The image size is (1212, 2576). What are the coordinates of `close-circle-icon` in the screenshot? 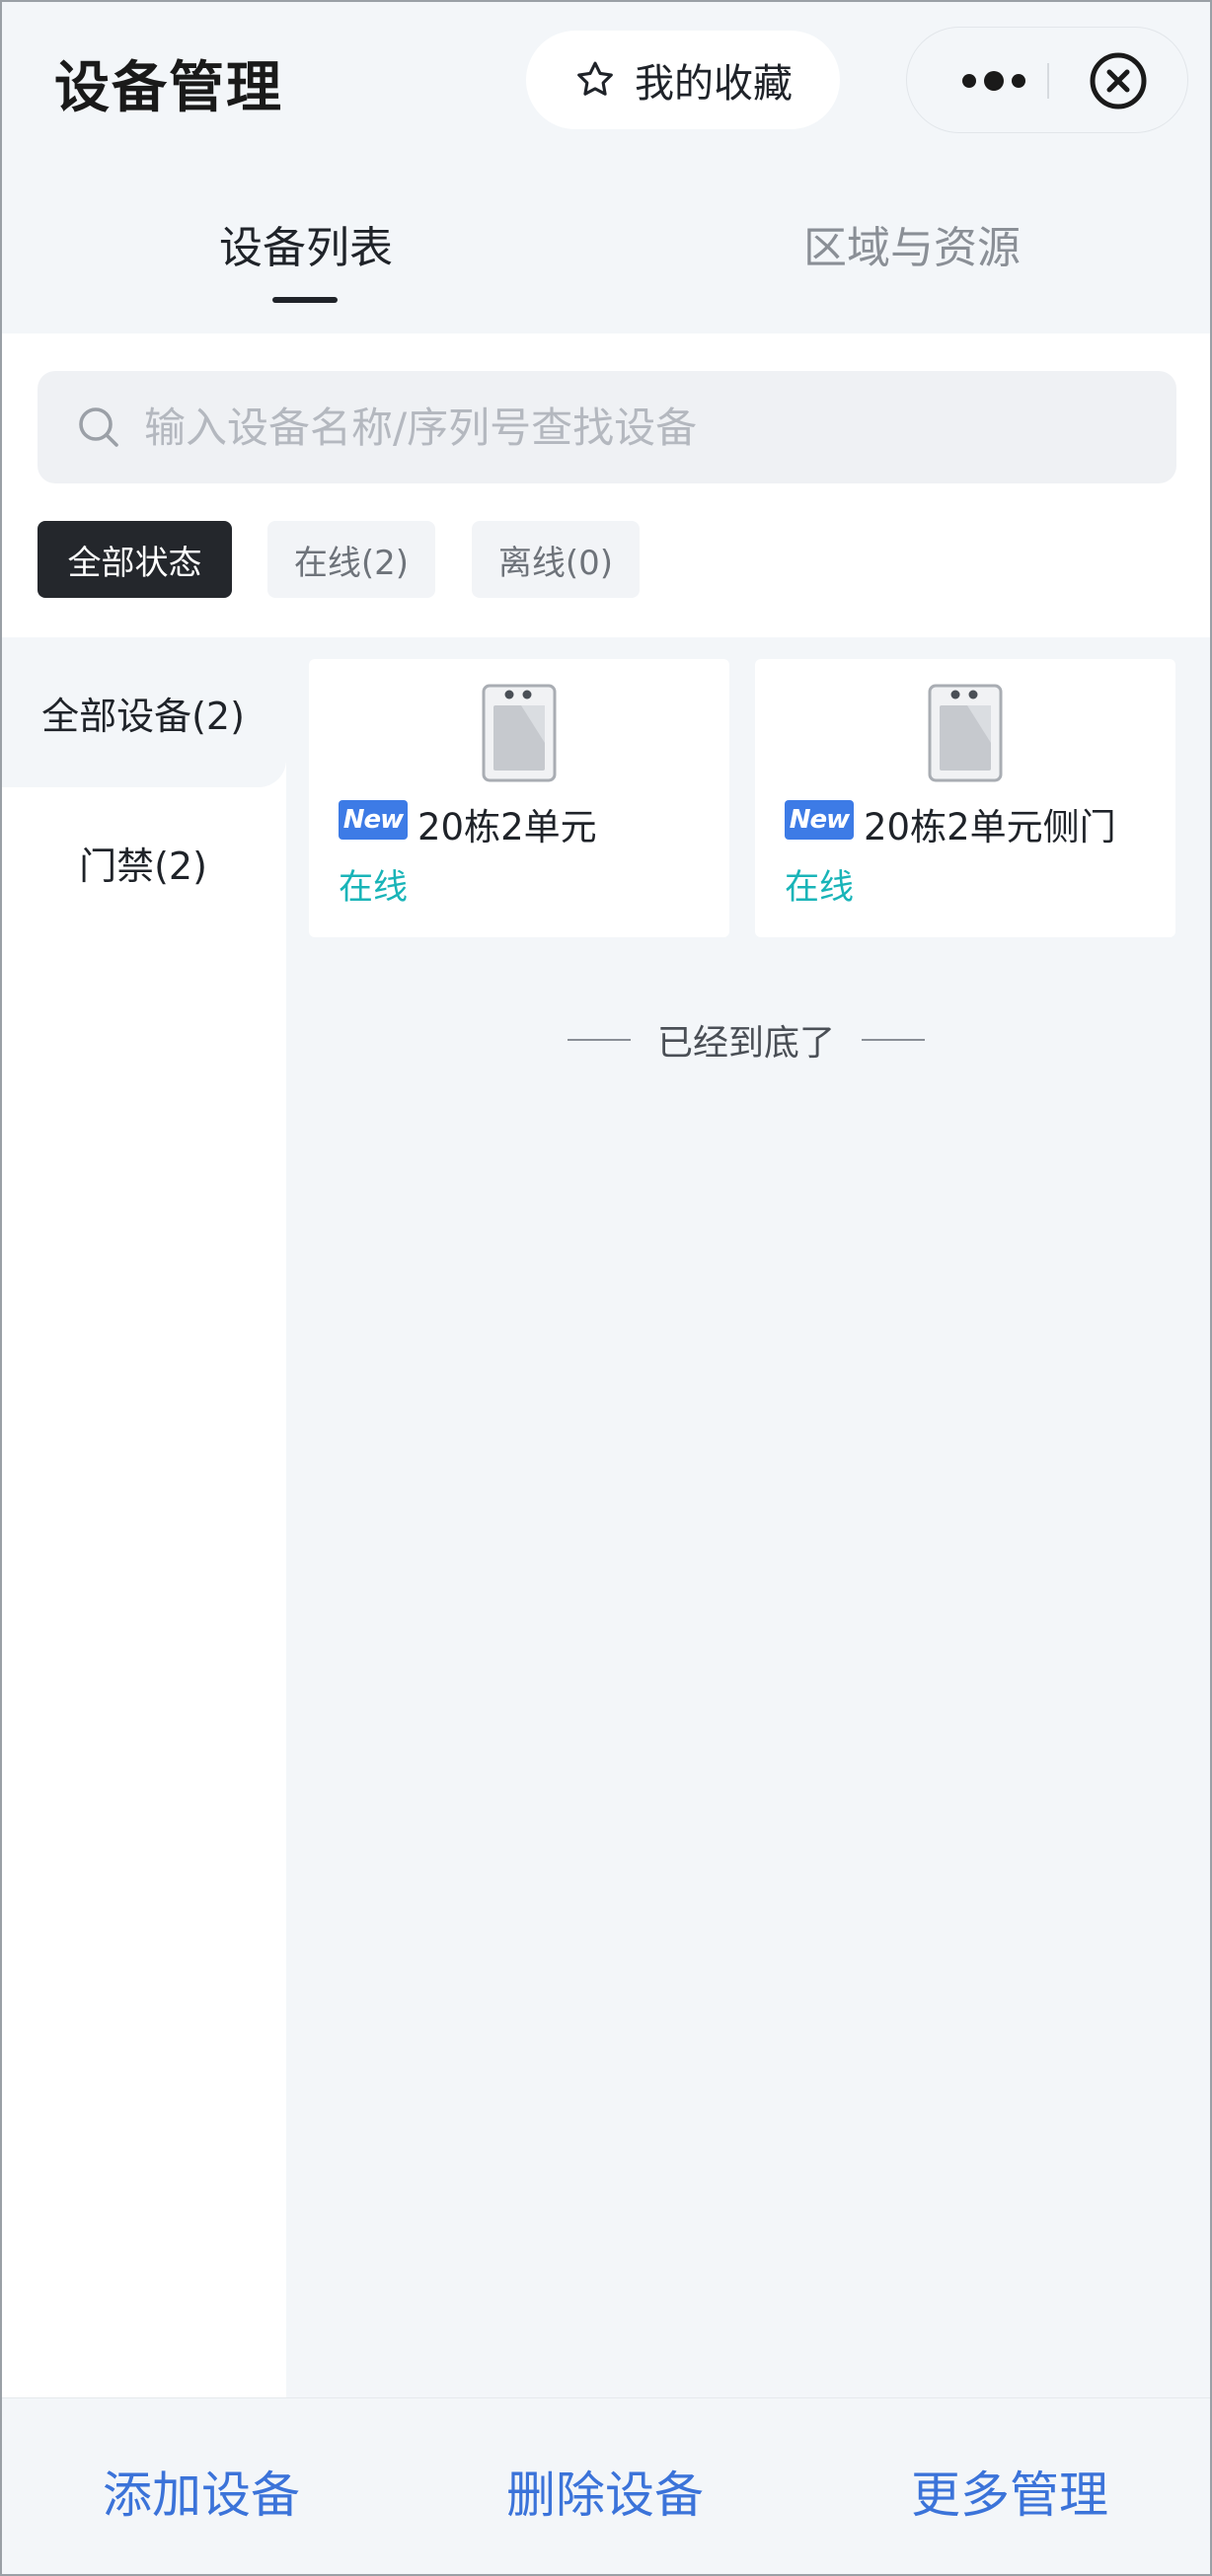 It's located at (1118, 80).